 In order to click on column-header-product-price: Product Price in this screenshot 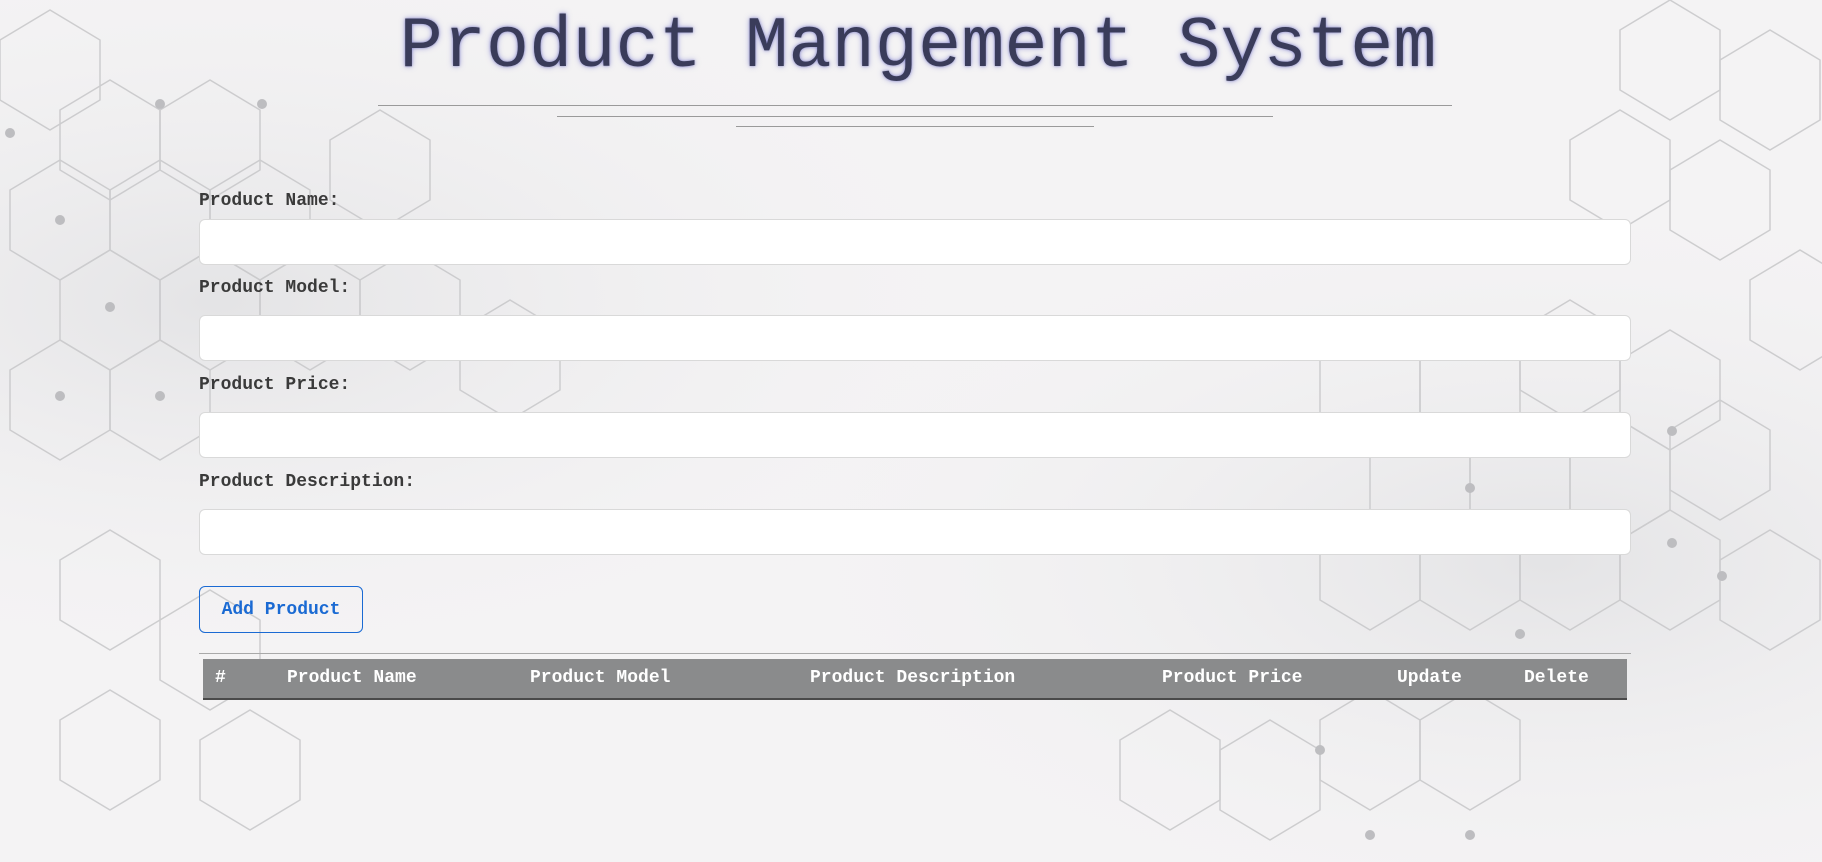, I will do `click(1232, 678)`.